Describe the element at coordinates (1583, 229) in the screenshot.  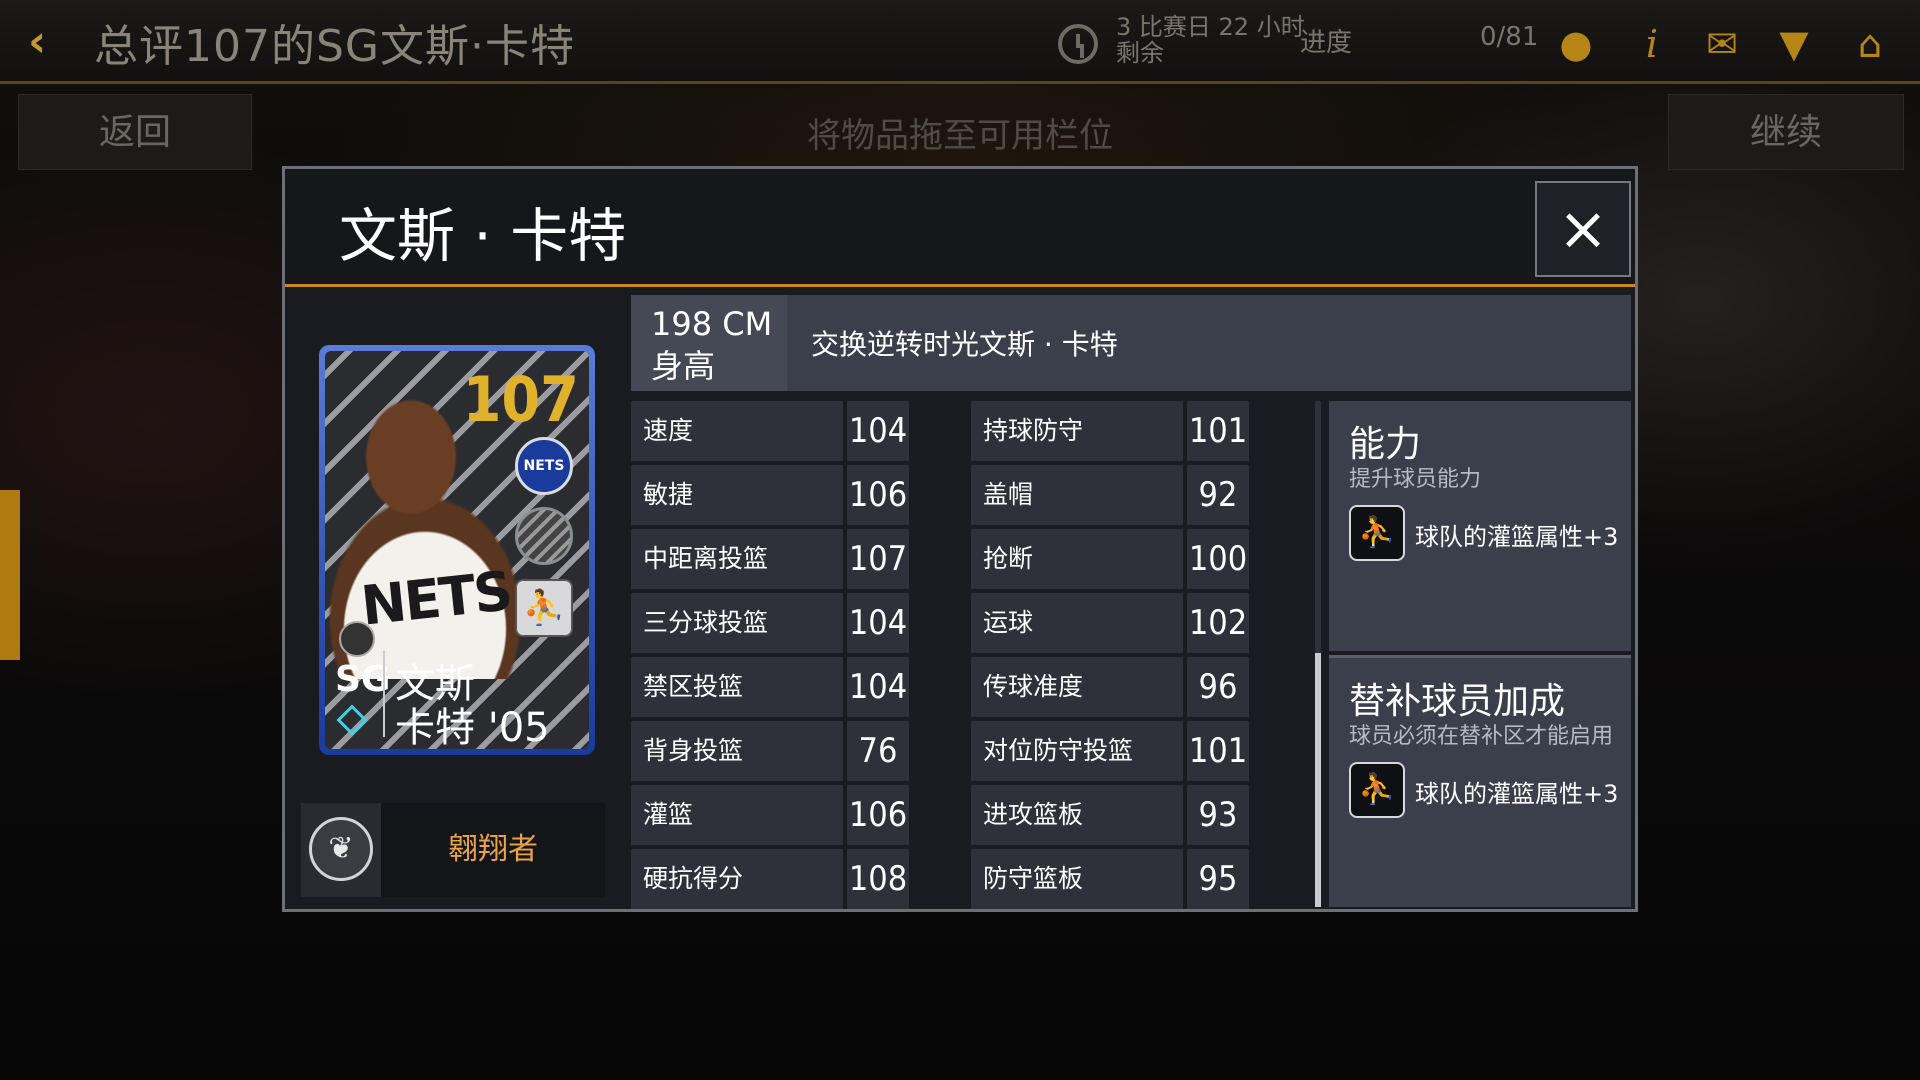
I see `close-button: ×` at that location.